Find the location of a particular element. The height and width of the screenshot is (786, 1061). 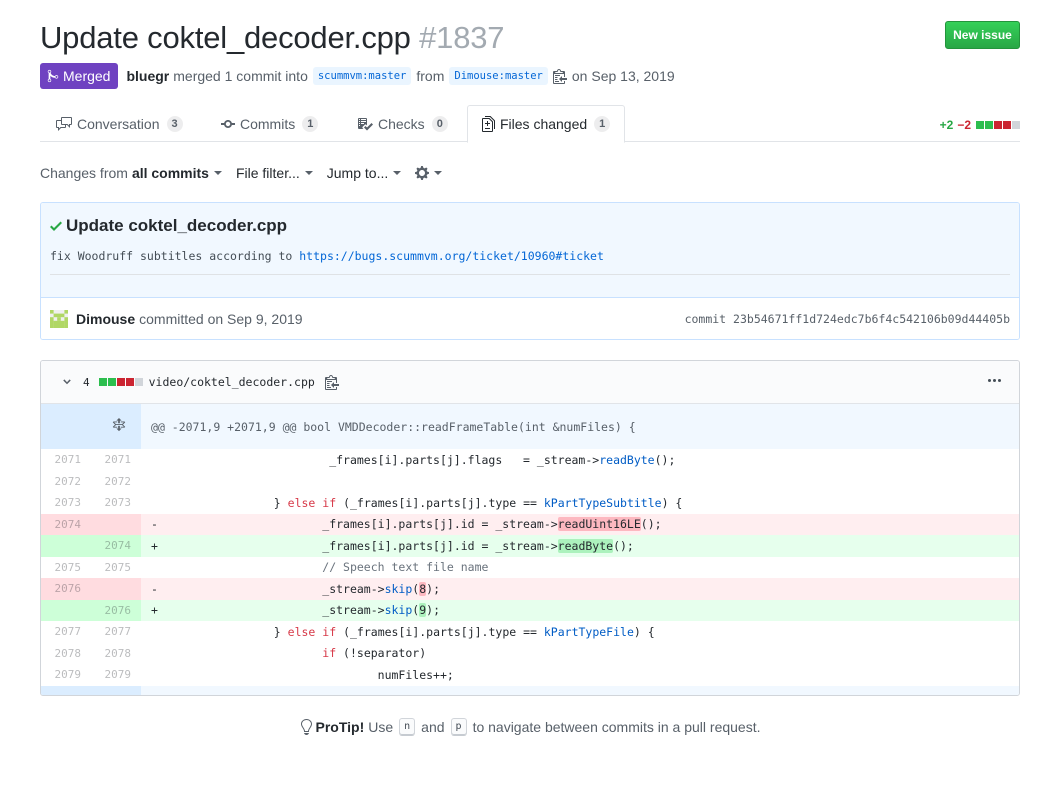

new-line-number: 2079 is located at coordinates (116, 675).